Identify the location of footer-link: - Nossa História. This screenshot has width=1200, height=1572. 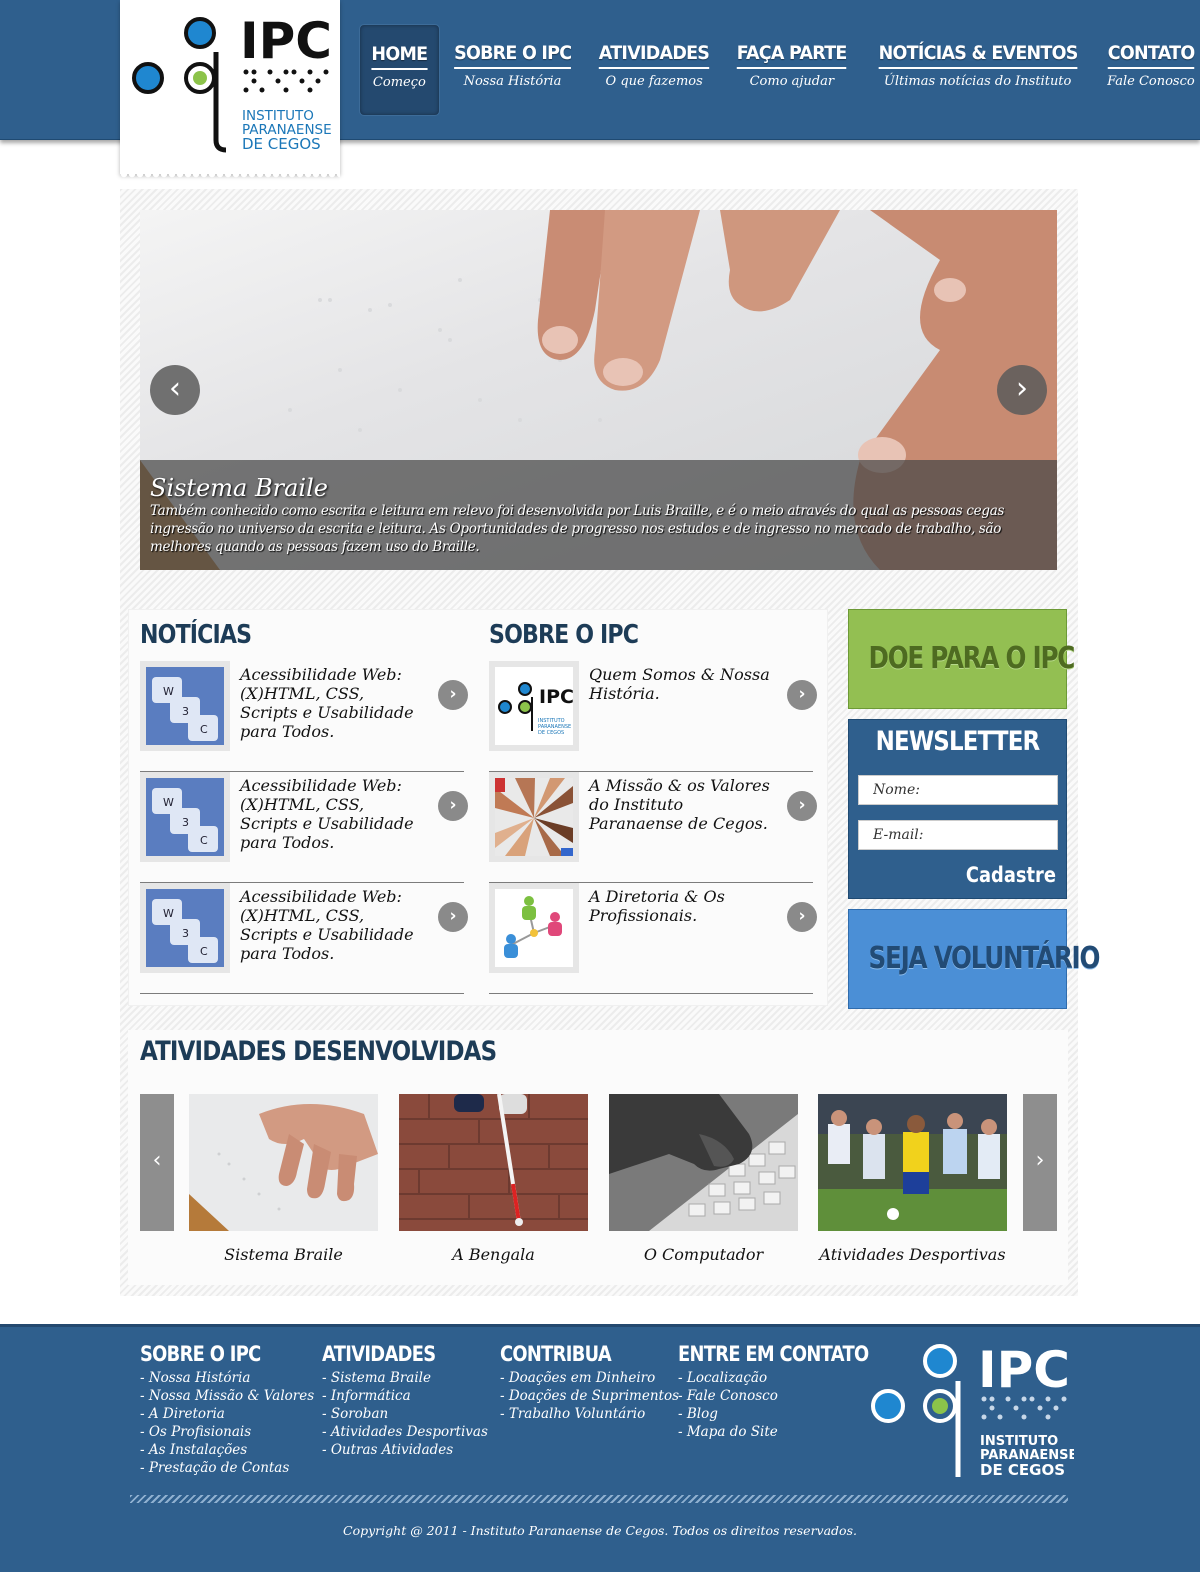
(227, 1378).